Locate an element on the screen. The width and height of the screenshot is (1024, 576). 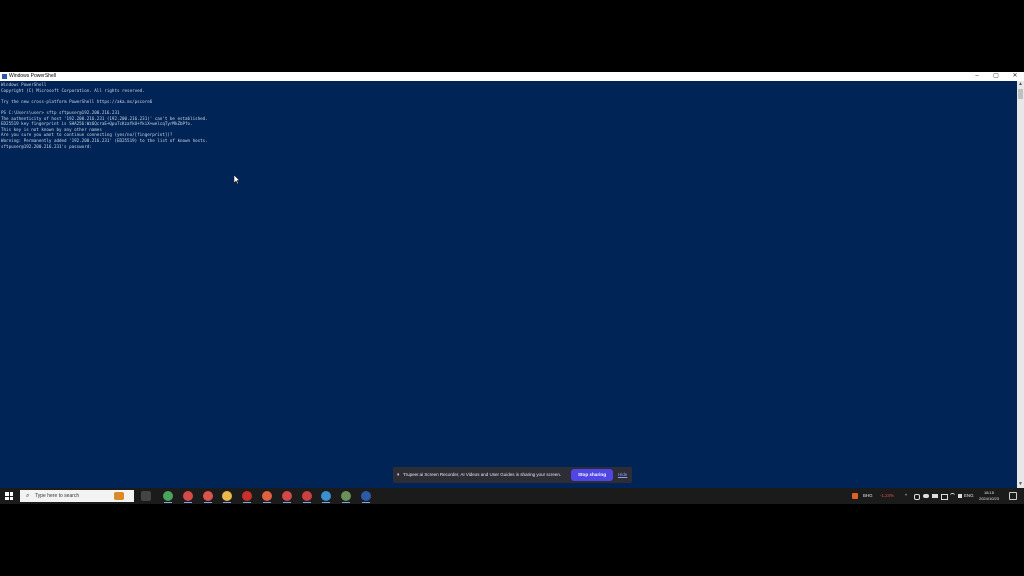
stock-change: -1.24% is located at coordinates (887, 495).